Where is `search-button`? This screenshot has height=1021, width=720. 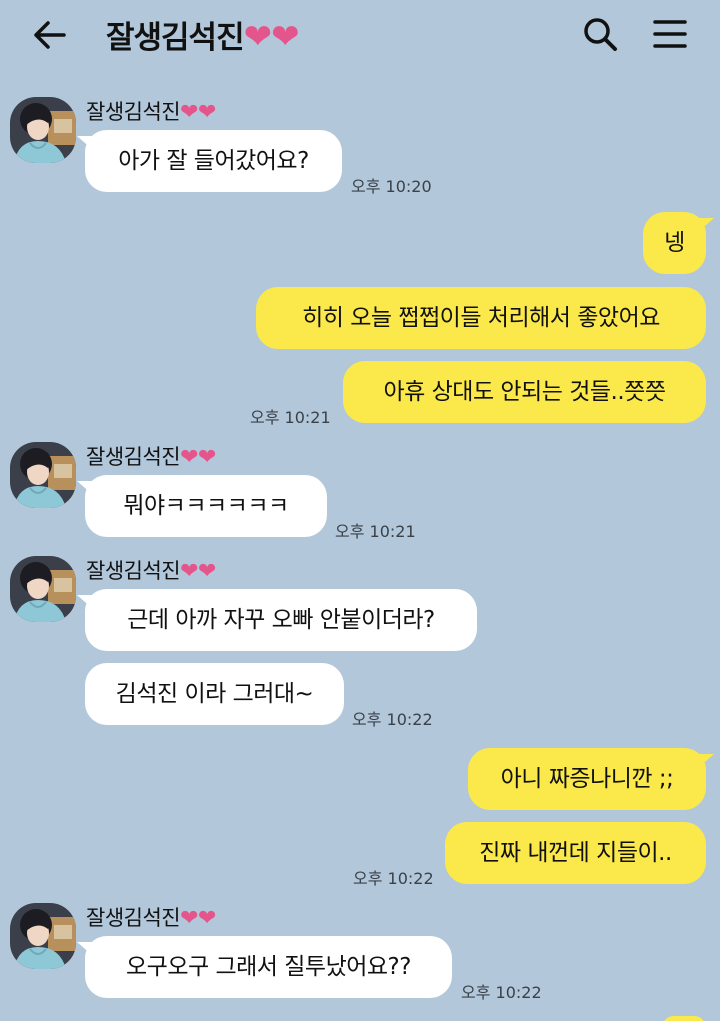
search-button is located at coordinates (600, 34).